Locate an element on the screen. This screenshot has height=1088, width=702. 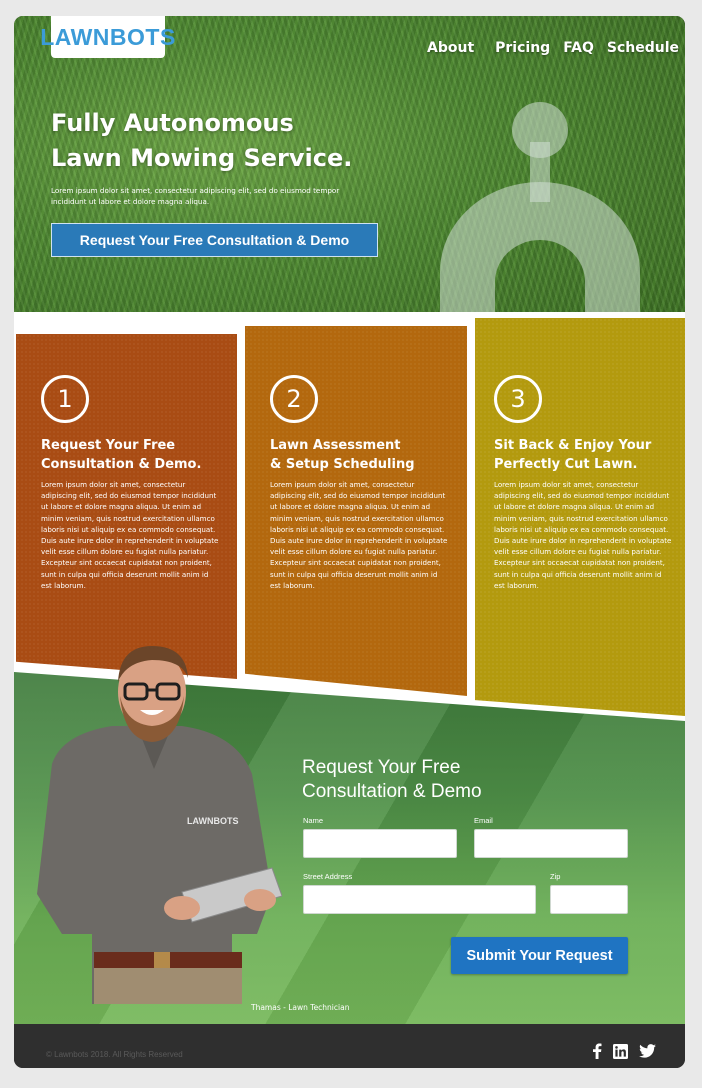
main-nav: About Pricing FAQ Schedule is located at coordinates (553, 48).